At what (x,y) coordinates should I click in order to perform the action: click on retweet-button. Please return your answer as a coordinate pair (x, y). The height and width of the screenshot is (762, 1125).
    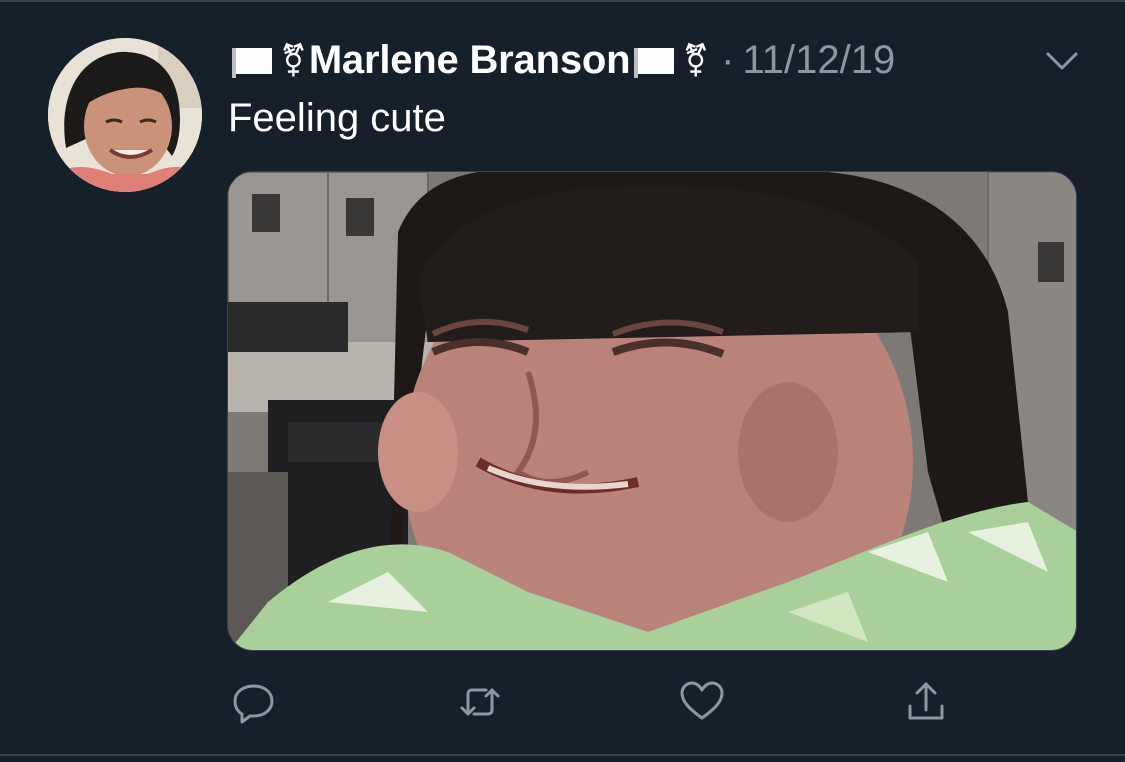
    Looking at the image, I should click on (480, 702).